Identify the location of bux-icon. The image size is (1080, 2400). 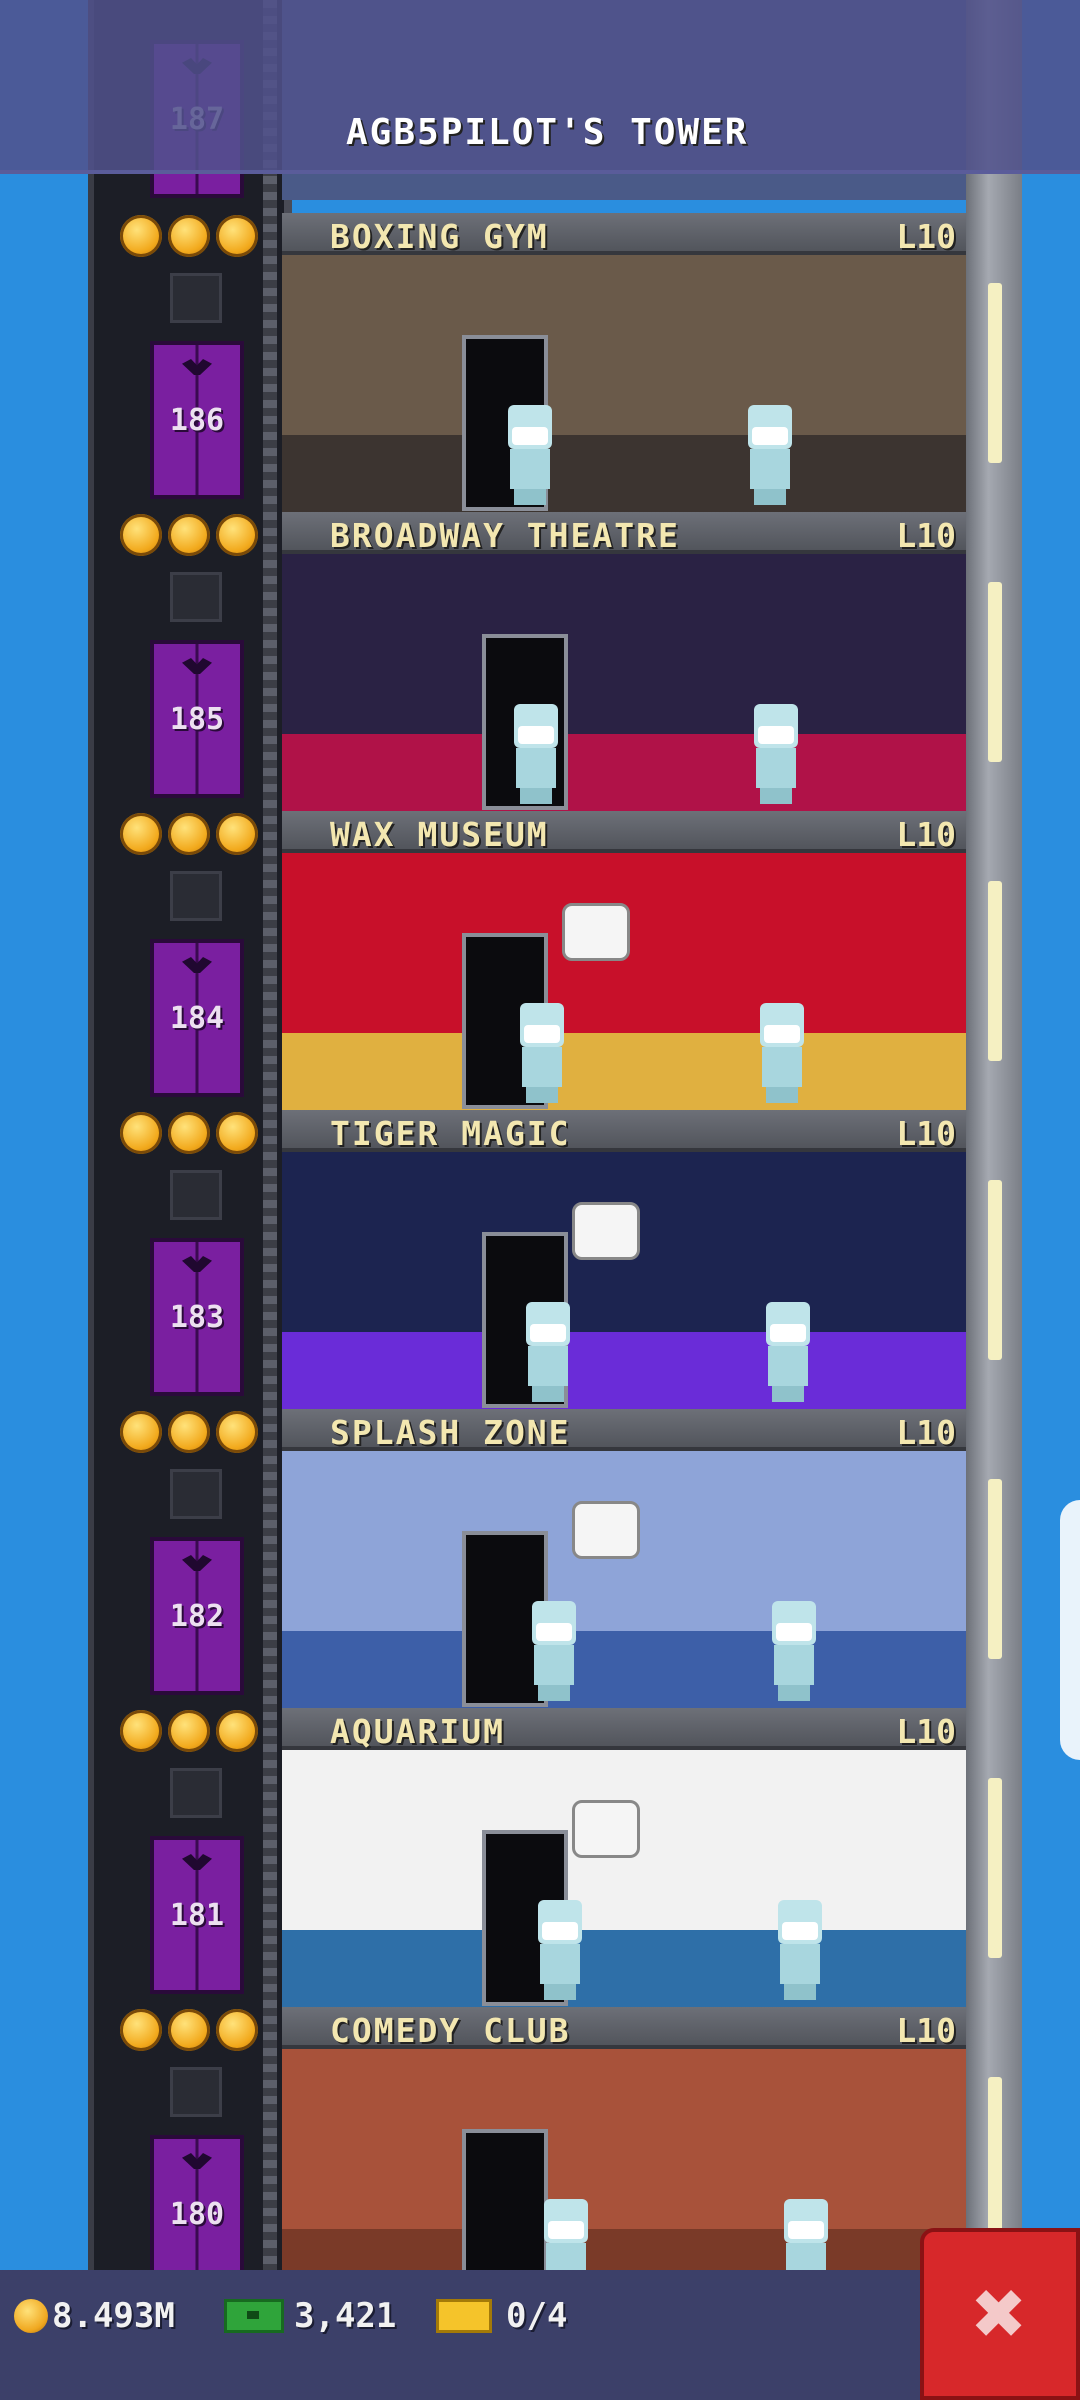
(254, 2316).